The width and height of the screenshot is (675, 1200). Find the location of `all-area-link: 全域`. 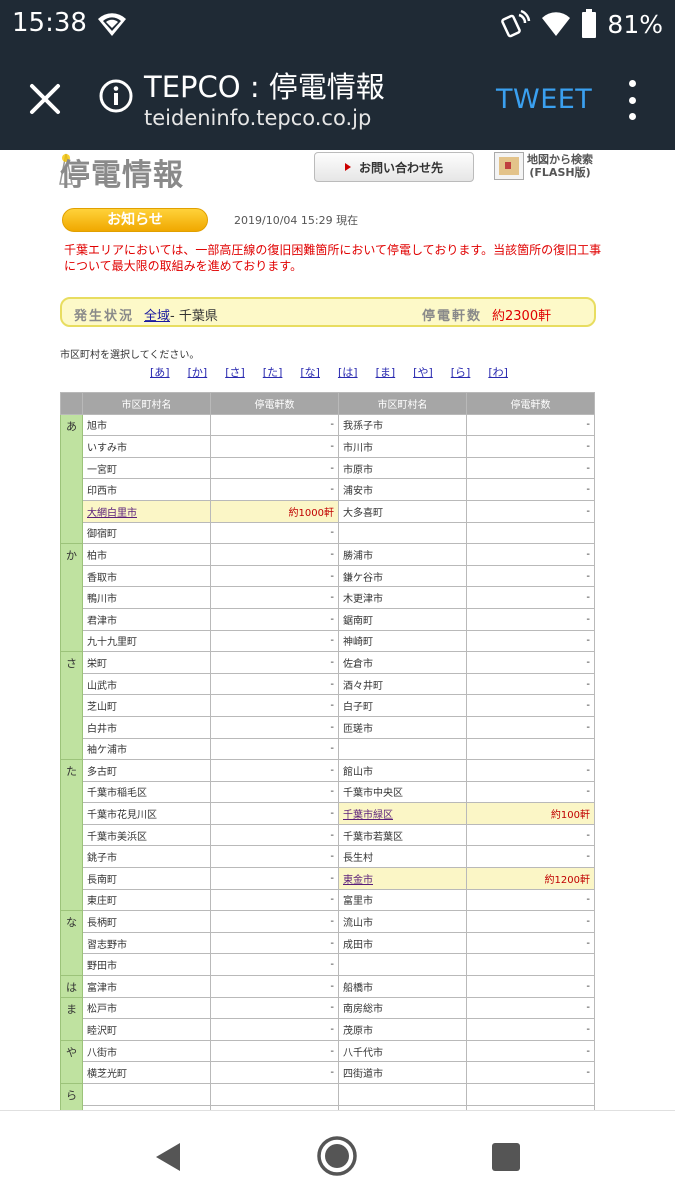

all-area-link: 全域 is located at coordinates (157, 314).